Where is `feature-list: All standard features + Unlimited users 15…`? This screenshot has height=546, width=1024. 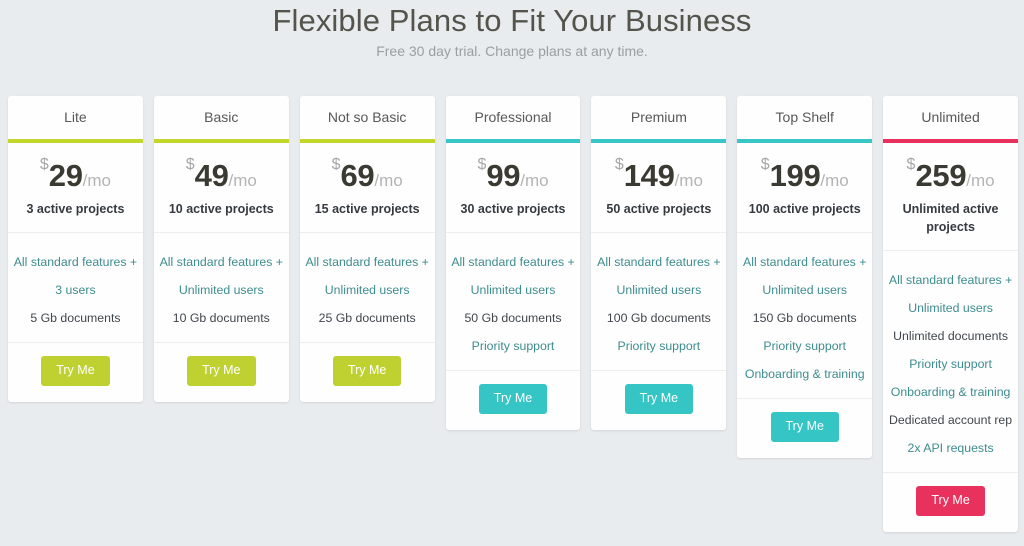 feature-list: All standard features + Unlimited users 15… is located at coordinates (805, 316).